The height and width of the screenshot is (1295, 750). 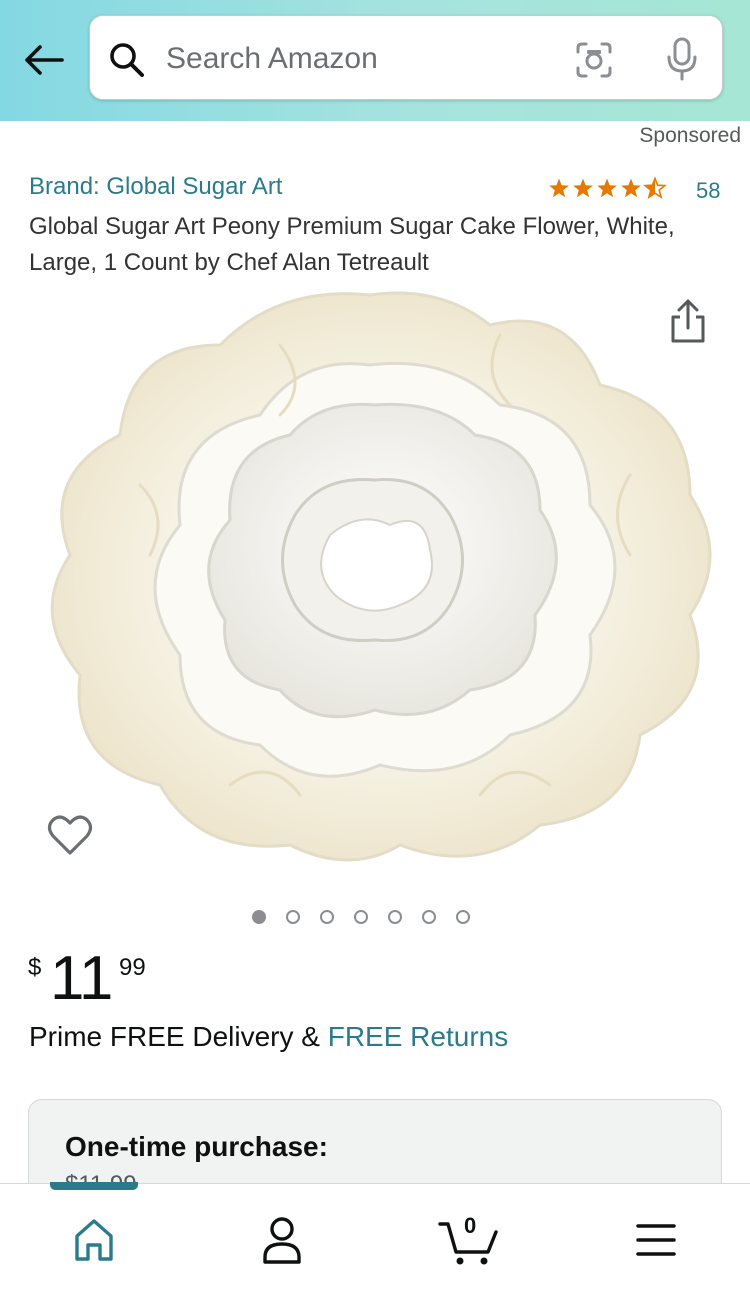 I want to click on arrow-left-icon, so click(x=44, y=60).